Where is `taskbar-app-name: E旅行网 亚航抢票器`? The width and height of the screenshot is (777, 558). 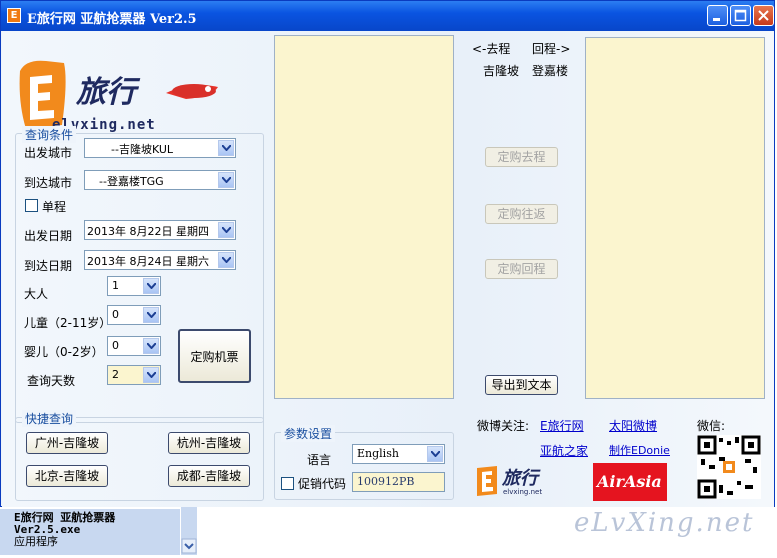
taskbar-app-name: E旅行网 亚航抢票器 is located at coordinates (65, 517).